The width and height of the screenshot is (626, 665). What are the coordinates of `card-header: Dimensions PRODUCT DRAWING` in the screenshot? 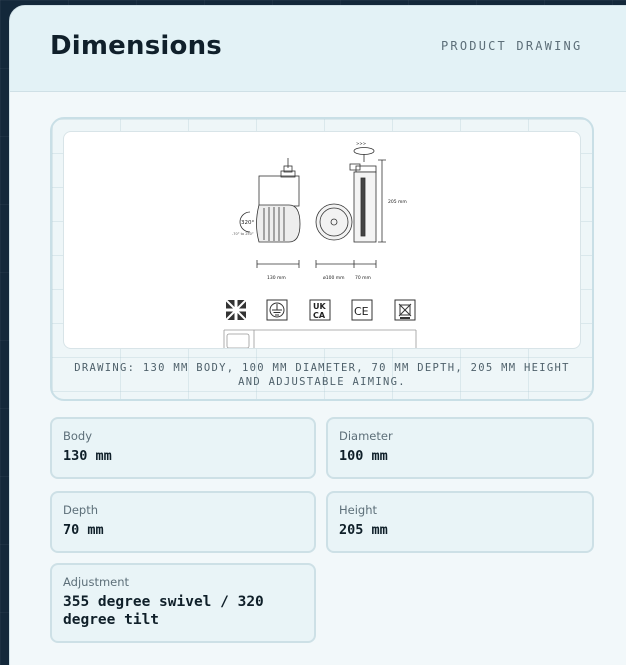 It's located at (318, 49).